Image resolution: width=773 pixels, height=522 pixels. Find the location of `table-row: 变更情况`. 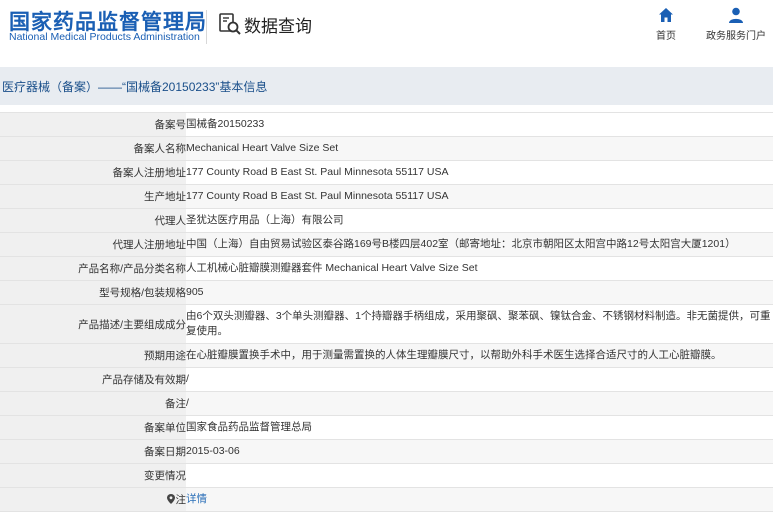

table-row: 变更情况 is located at coordinates (386, 475).